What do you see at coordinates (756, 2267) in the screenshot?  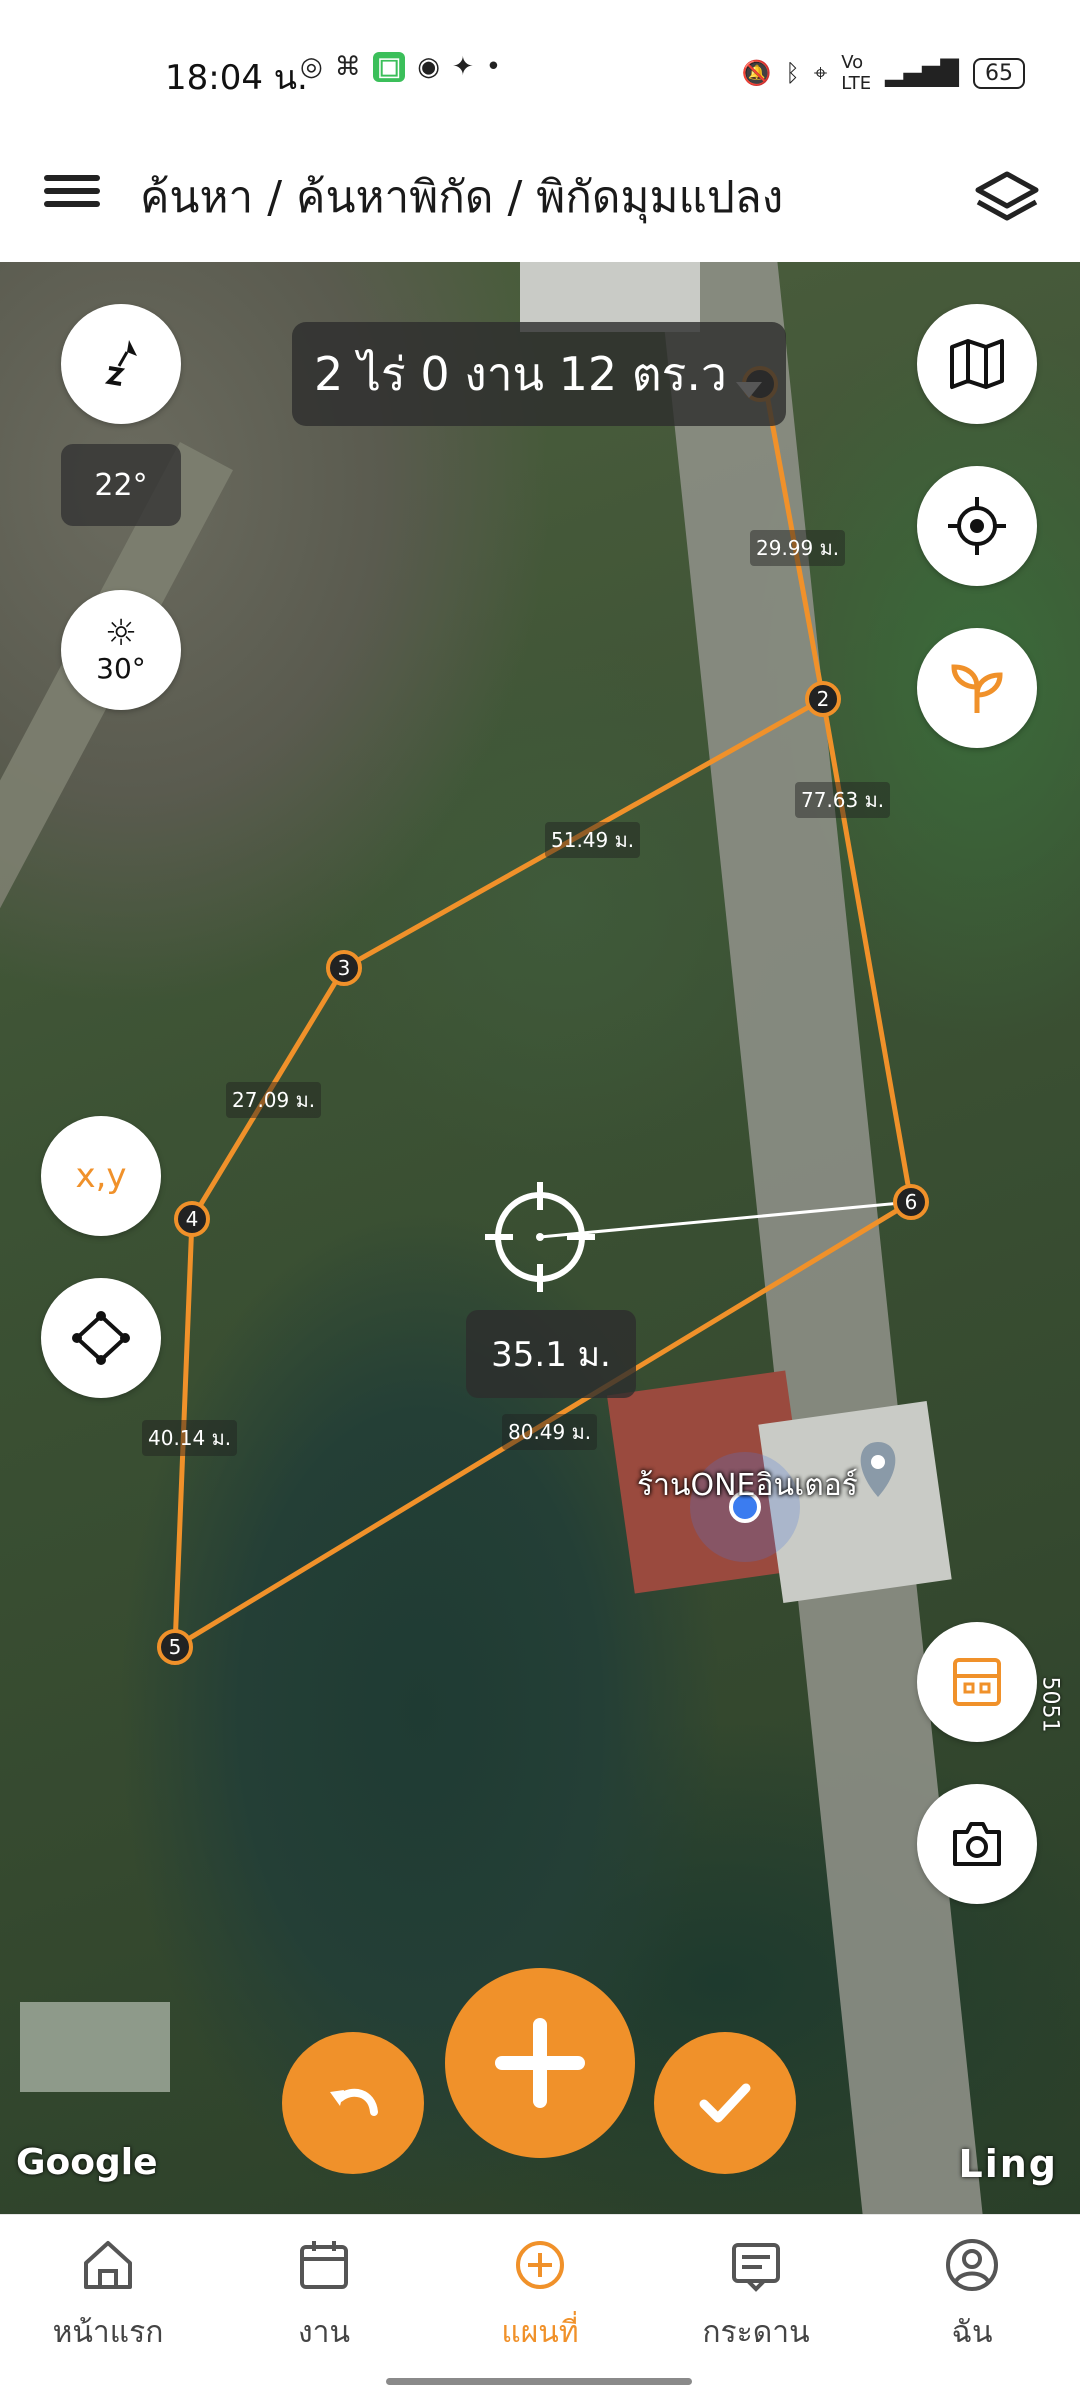 I see `board-icon` at bounding box center [756, 2267].